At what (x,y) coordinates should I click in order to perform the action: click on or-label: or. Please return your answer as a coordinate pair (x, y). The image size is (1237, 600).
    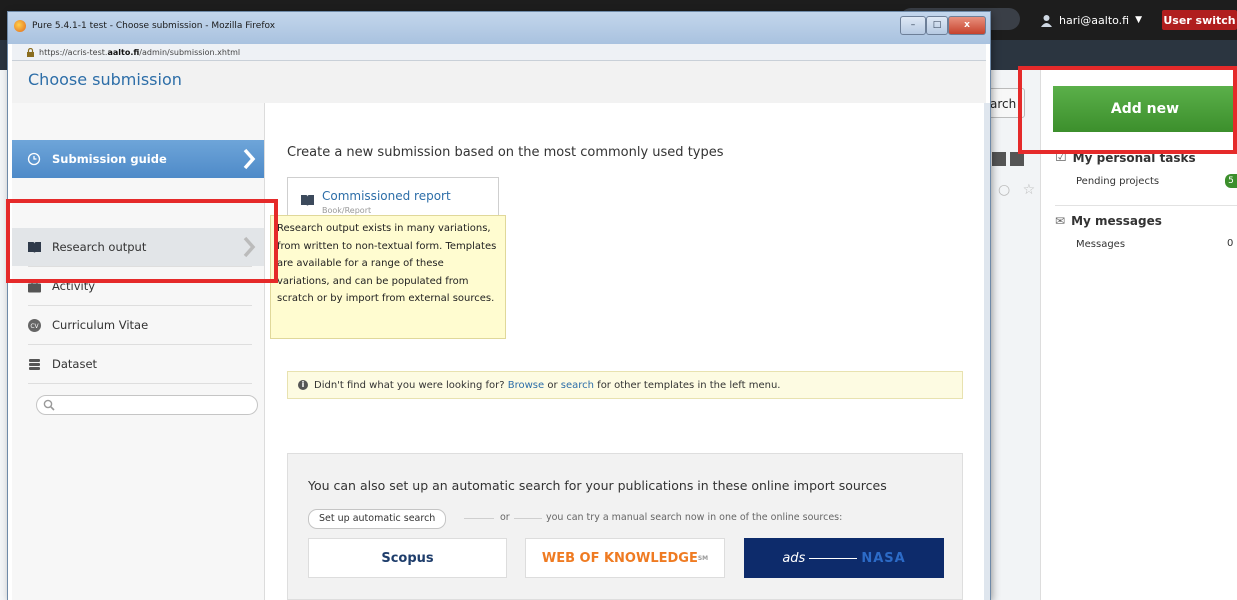
    Looking at the image, I should click on (505, 517).